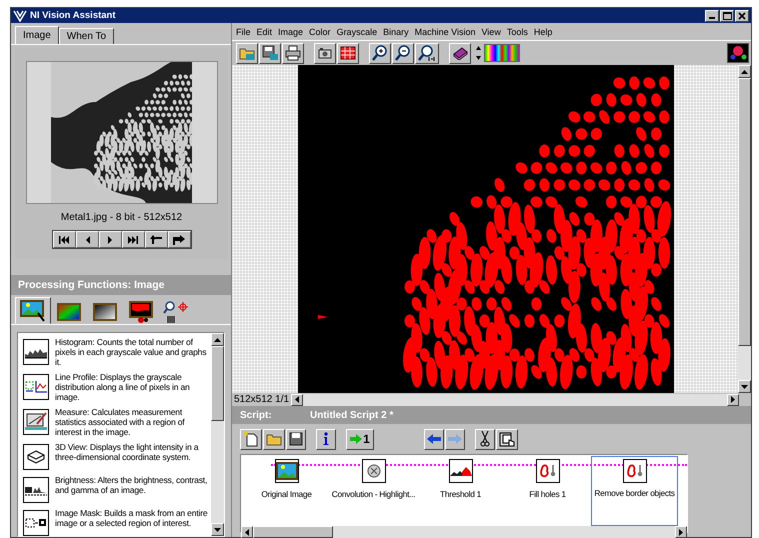  Describe the element at coordinates (403, 53) in the screenshot. I see `zoom-out-button` at that location.